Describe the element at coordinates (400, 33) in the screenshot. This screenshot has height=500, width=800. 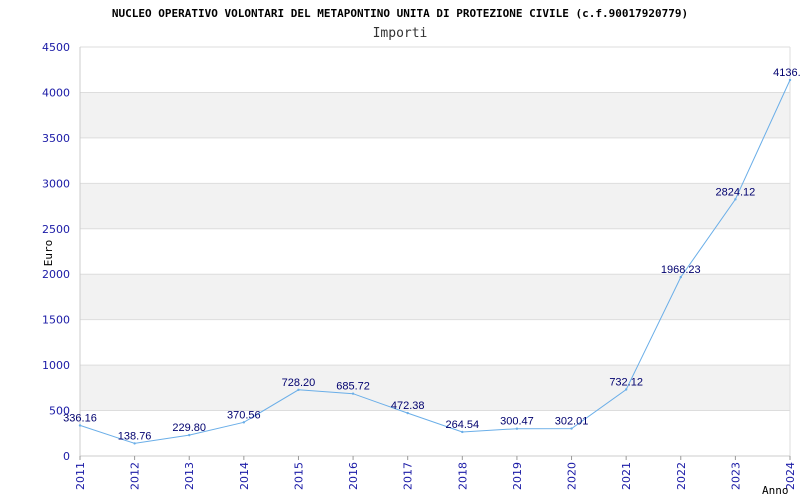
I see `chart-subtitle: Importi` at that location.